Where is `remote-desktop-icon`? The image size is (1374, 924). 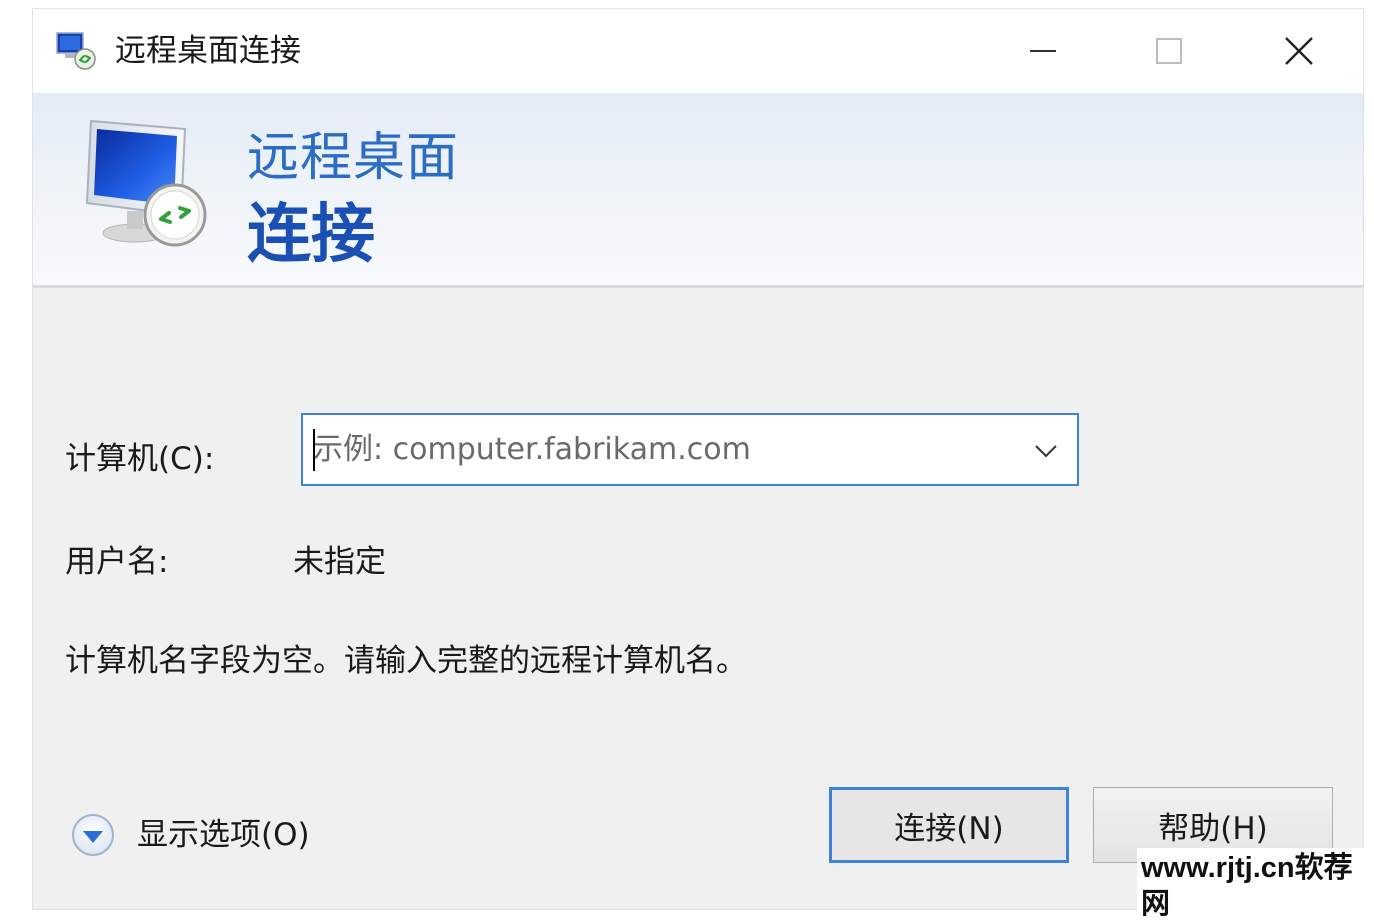
remote-desktop-icon is located at coordinates (76, 51).